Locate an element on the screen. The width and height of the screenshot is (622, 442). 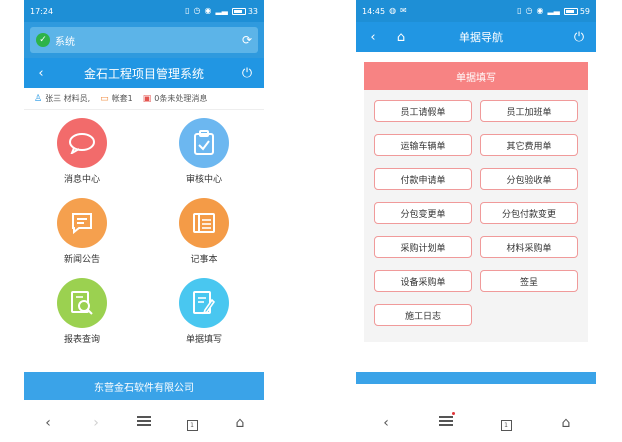
message-icon: ▣ is located at coordinates (147, 98).